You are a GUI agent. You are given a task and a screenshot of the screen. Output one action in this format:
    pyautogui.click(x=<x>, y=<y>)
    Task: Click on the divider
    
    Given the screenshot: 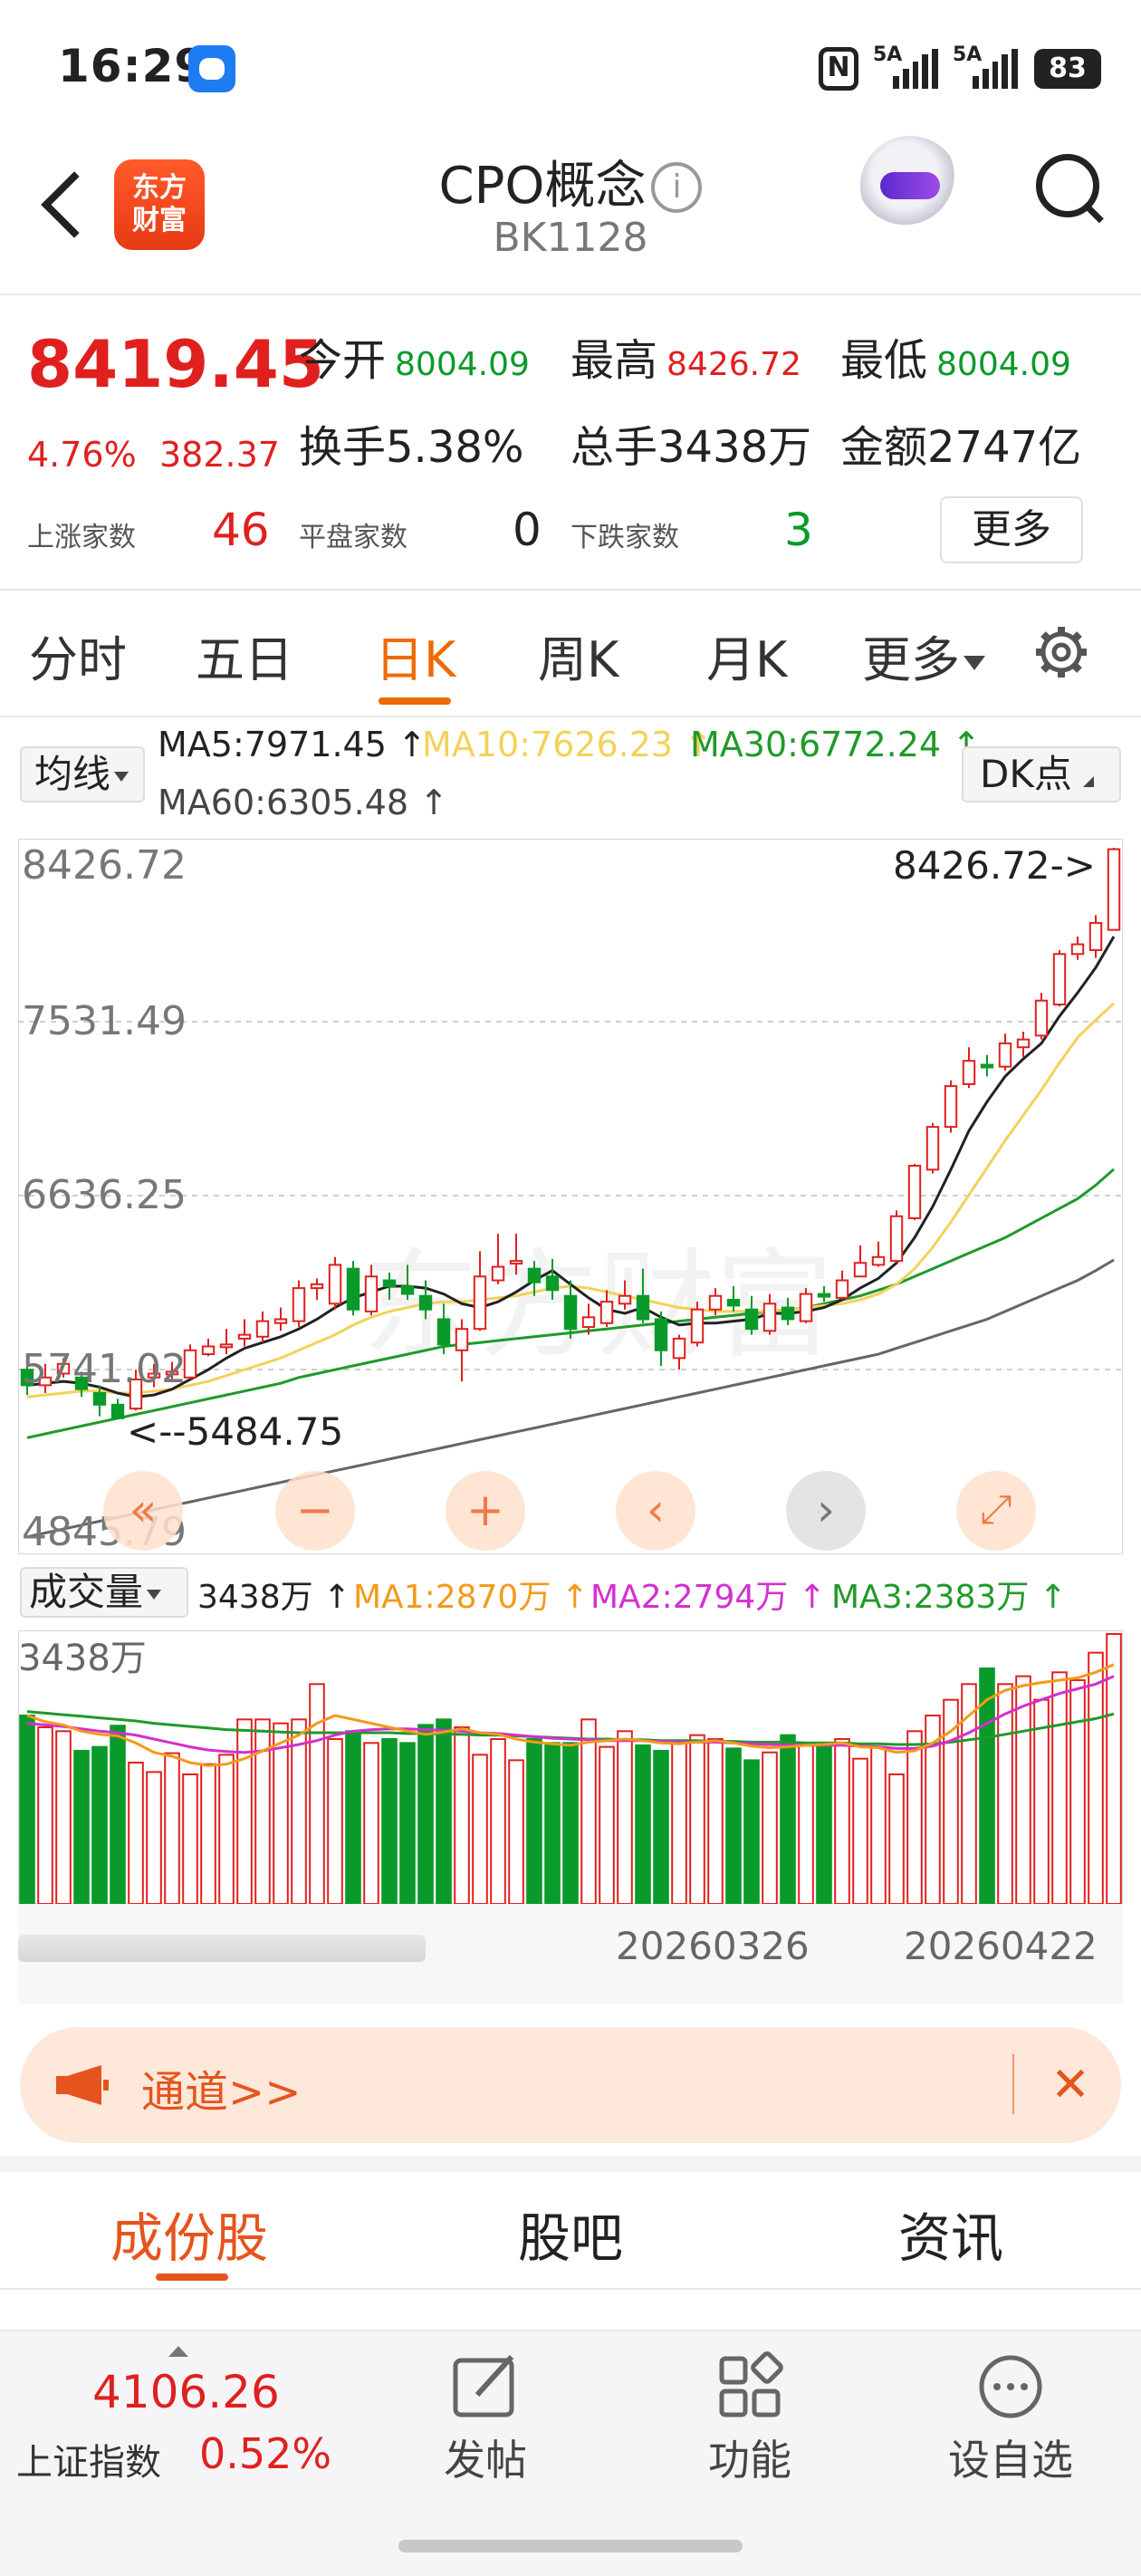 What is the action you would take?
    pyautogui.click(x=570, y=716)
    